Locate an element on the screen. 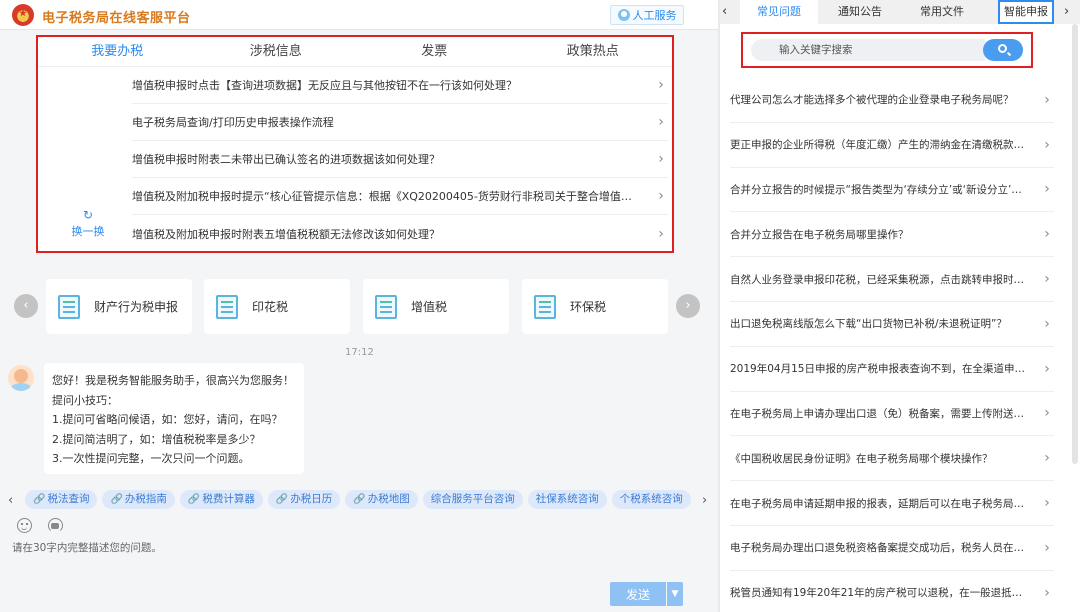 The width and height of the screenshot is (1080, 612). question-item: 电子税务局办理出口退免税资格备案提交成功后，税务人员在审核 › is located at coordinates (892, 548).